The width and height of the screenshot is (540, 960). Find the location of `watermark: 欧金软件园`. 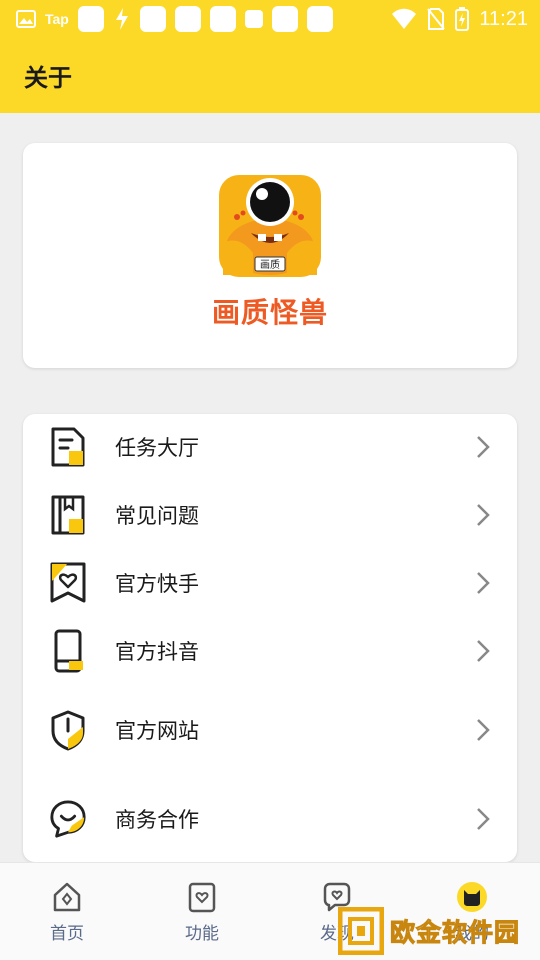

watermark: 欧金软件园 is located at coordinates (436, 931).